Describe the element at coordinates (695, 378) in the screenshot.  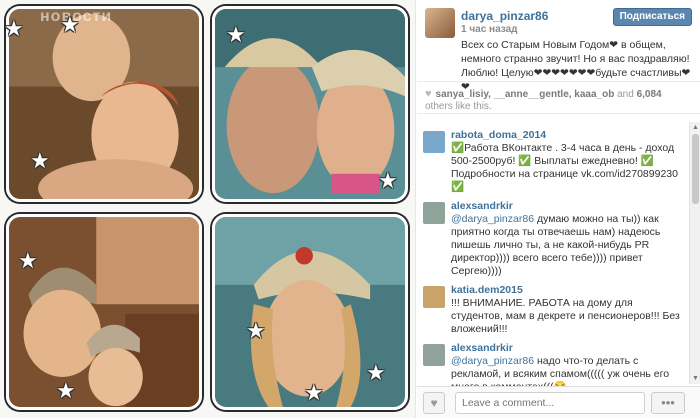
I see `scroll-down-icon: ▼` at that location.